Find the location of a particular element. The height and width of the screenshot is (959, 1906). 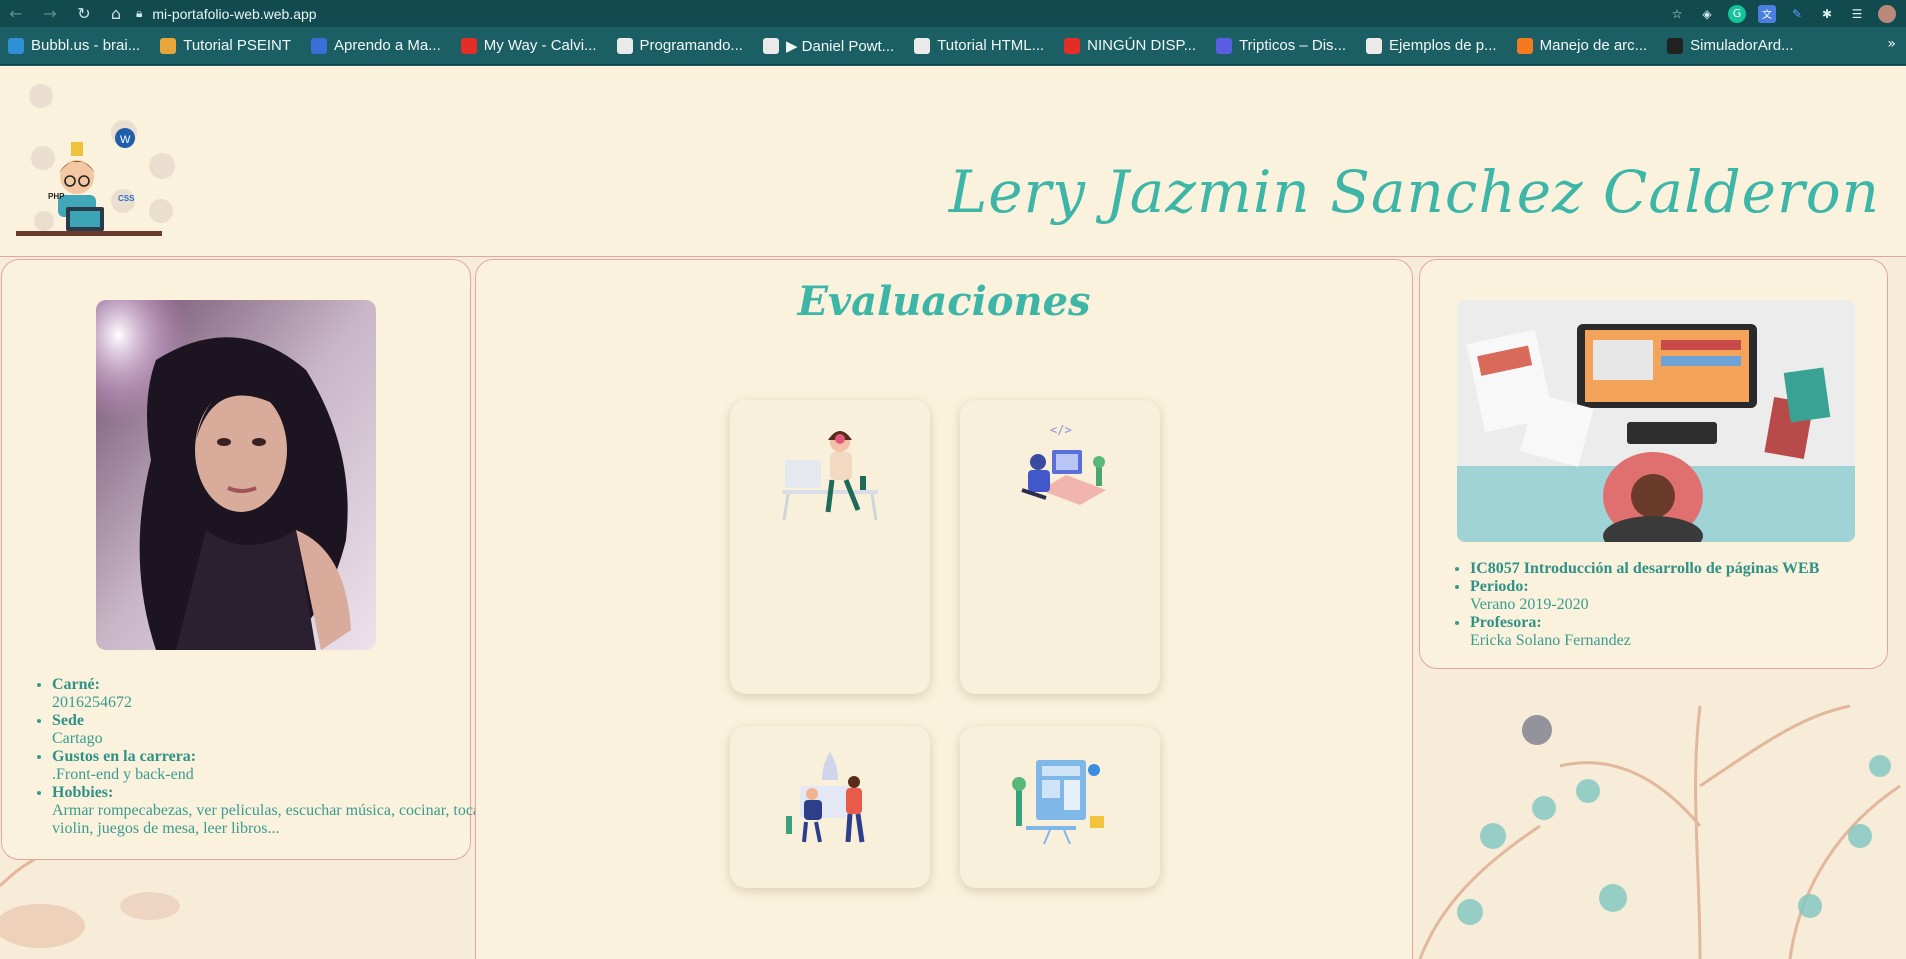

bookmark-star-icon: ☆ is located at coordinates (1677, 14).